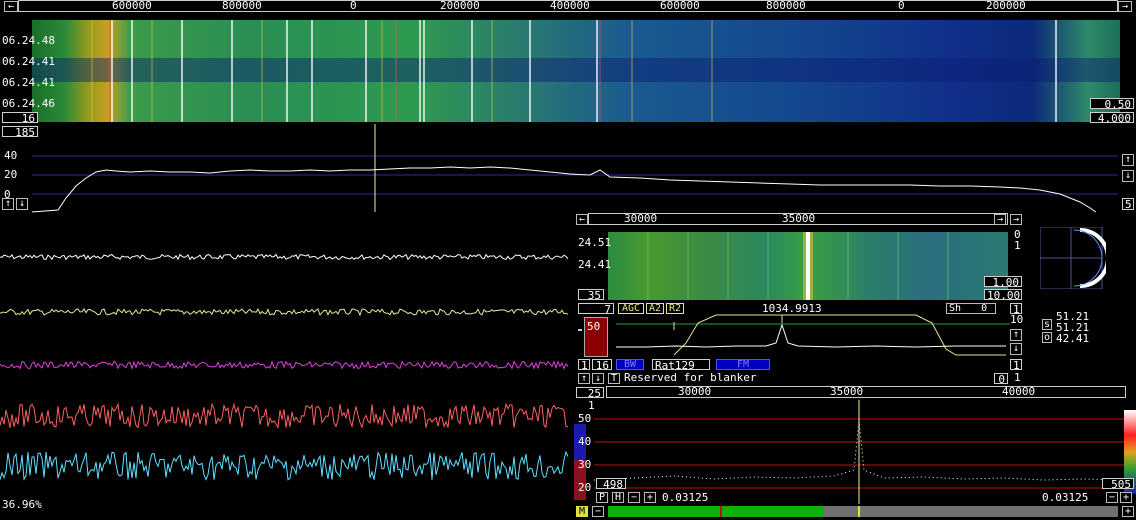 The image size is (1136, 520). What do you see at coordinates (570, 6) in the screenshot?
I see `main-freq-tick: 400000` at bounding box center [570, 6].